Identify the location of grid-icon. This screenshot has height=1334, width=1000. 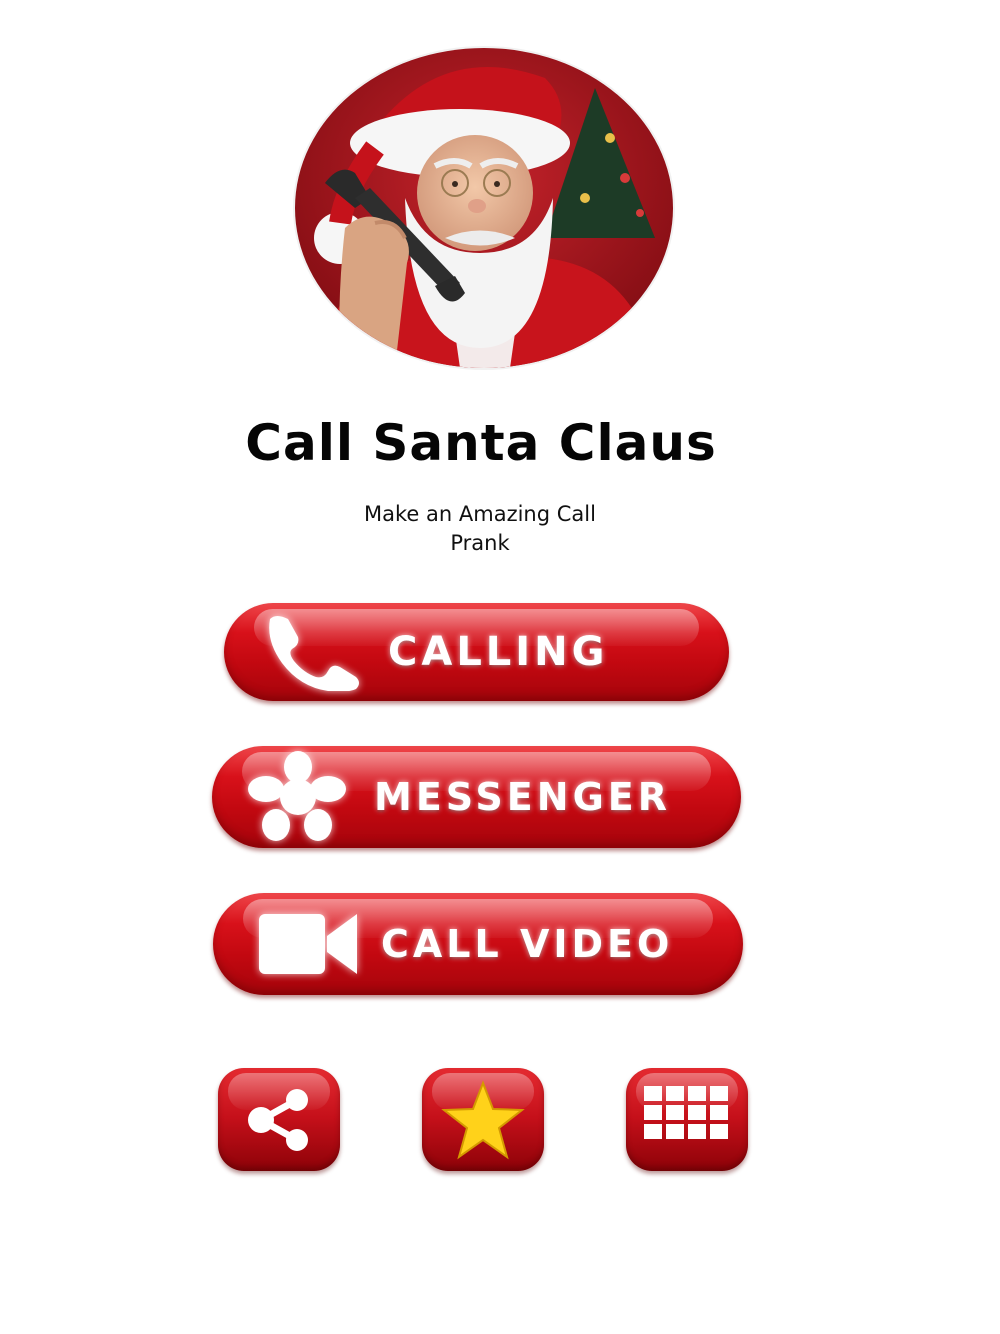
(686, 1112).